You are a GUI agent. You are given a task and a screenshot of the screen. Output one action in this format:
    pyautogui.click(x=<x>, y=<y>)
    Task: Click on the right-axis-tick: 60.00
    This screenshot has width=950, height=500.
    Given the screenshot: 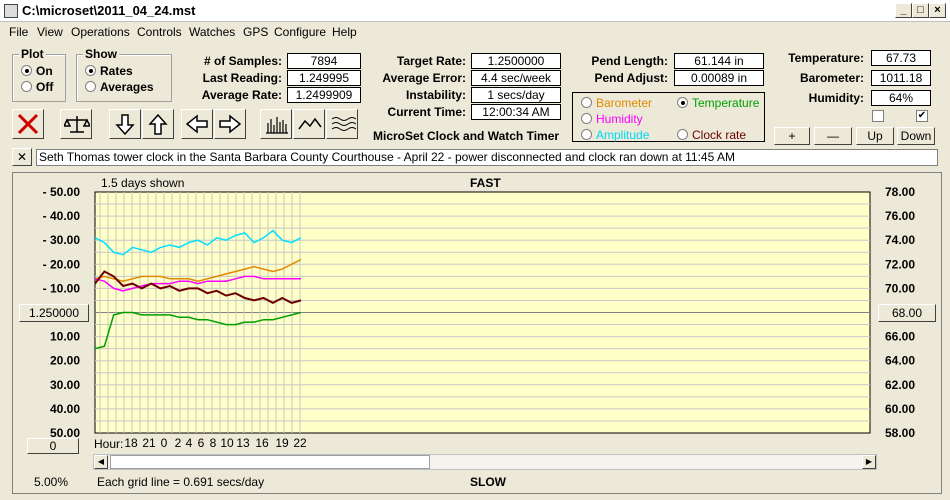 What is the action you would take?
    pyautogui.click(x=900, y=409)
    